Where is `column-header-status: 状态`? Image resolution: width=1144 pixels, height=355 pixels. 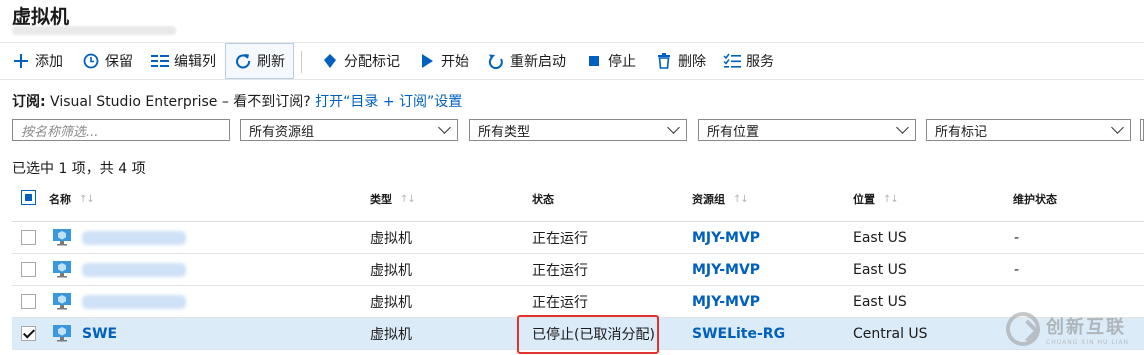 column-header-status: 状态 is located at coordinates (543, 199).